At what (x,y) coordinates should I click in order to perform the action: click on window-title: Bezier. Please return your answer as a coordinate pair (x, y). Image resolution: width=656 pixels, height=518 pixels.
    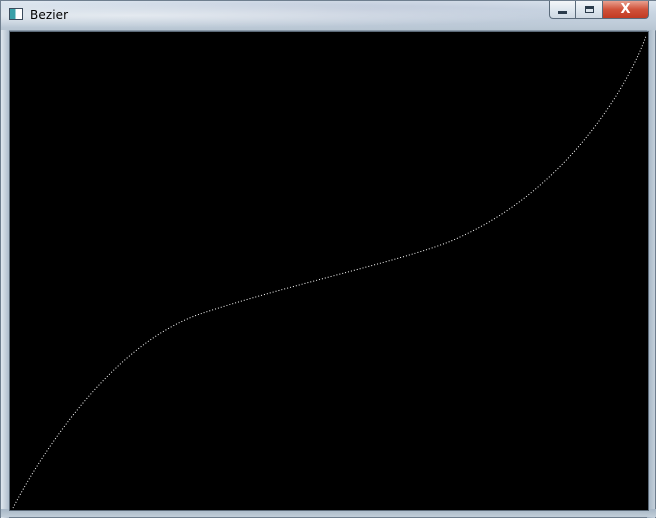
    Looking at the image, I should click on (49, 15).